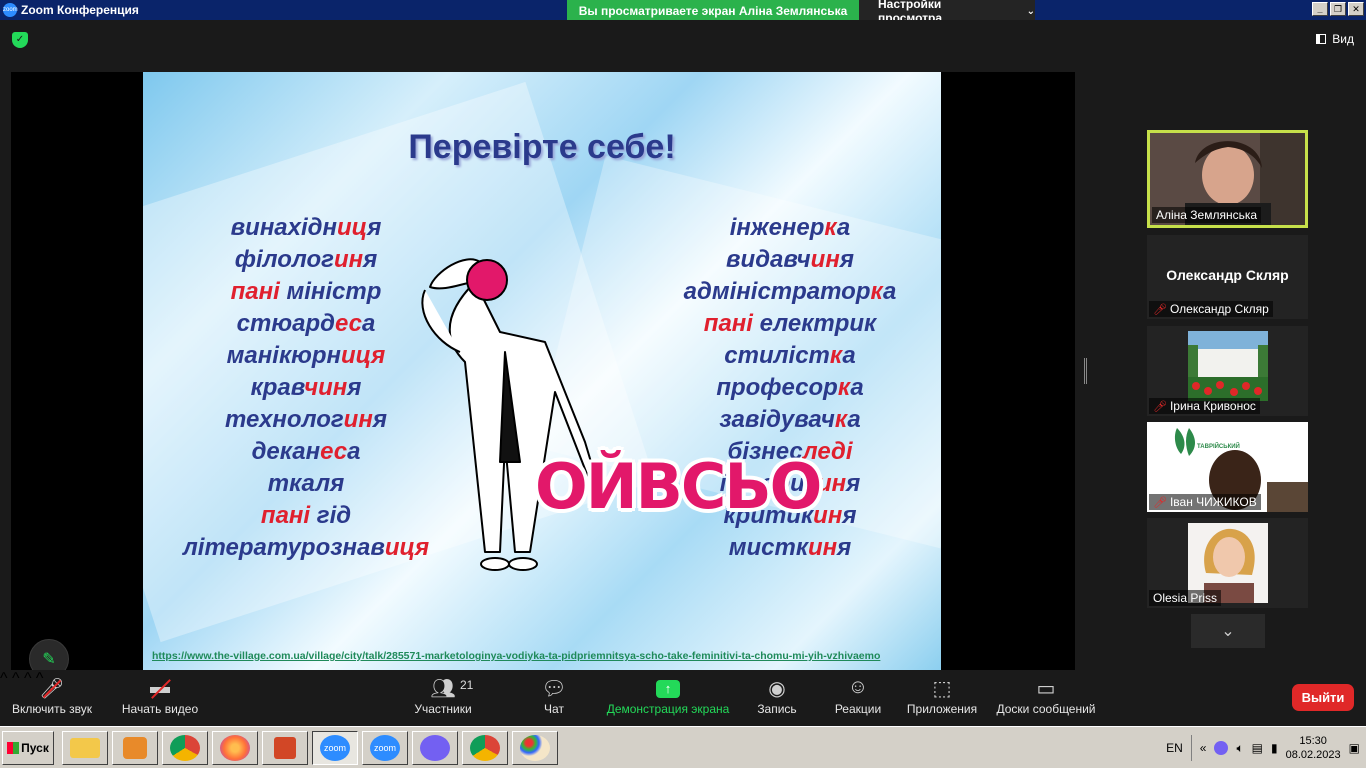  Describe the element at coordinates (777, 291) in the screenshot. I see `word-part: адміністратор` at that location.